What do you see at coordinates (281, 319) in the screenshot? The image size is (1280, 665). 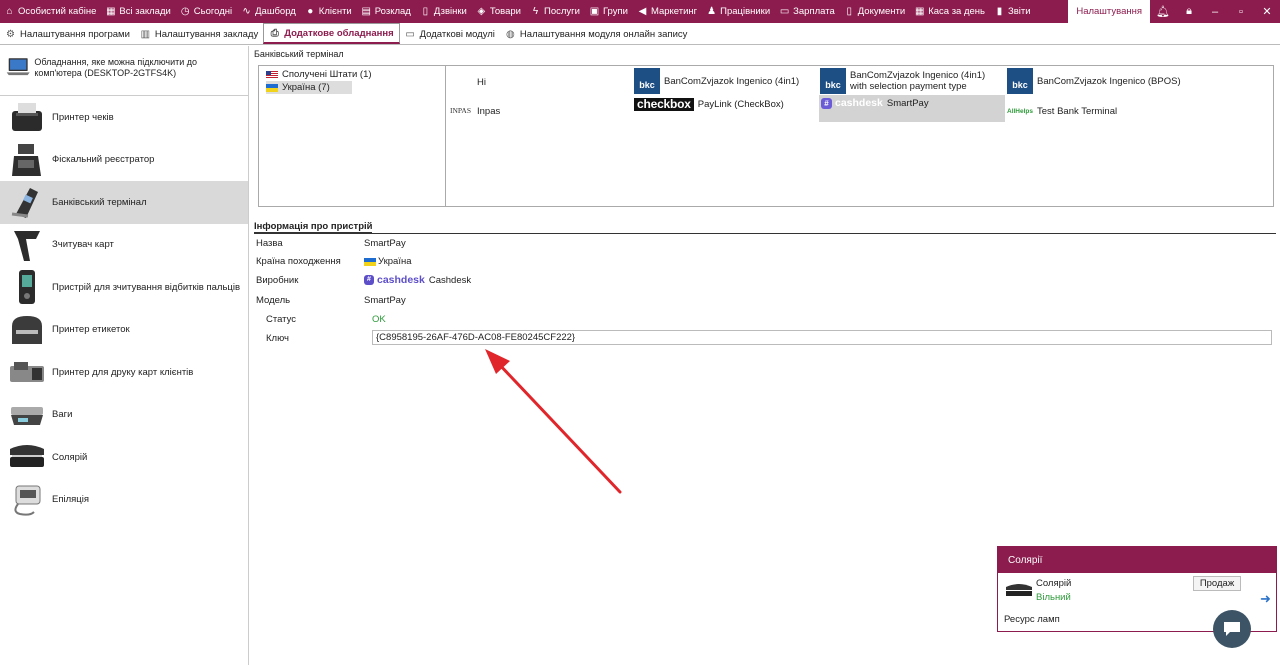 I see `info-status-label: Статус` at bounding box center [281, 319].